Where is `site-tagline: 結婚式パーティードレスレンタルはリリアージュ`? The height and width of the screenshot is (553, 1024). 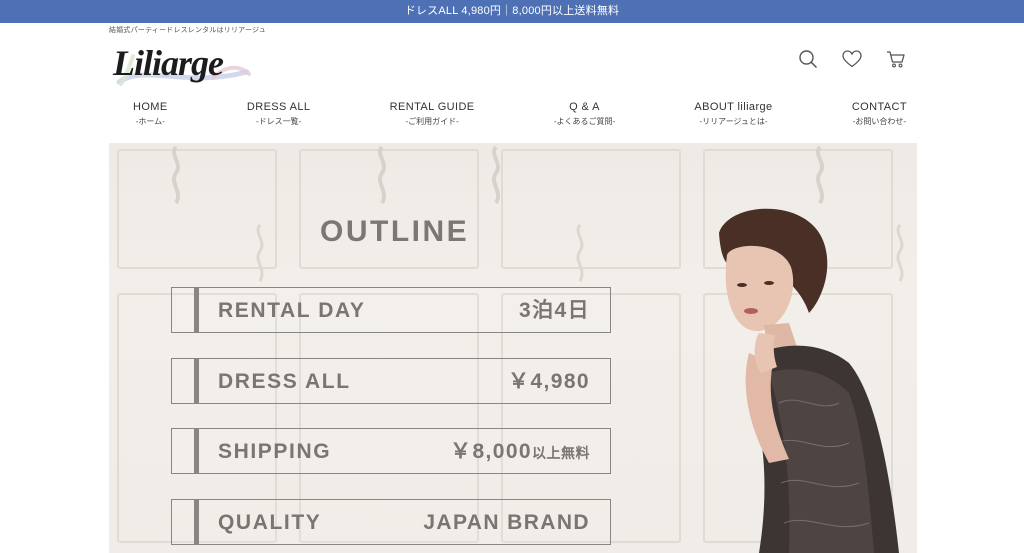 site-tagline: 結婚式パーティードレスレンタルはリリアージュ is located at coordinates (187, 30).